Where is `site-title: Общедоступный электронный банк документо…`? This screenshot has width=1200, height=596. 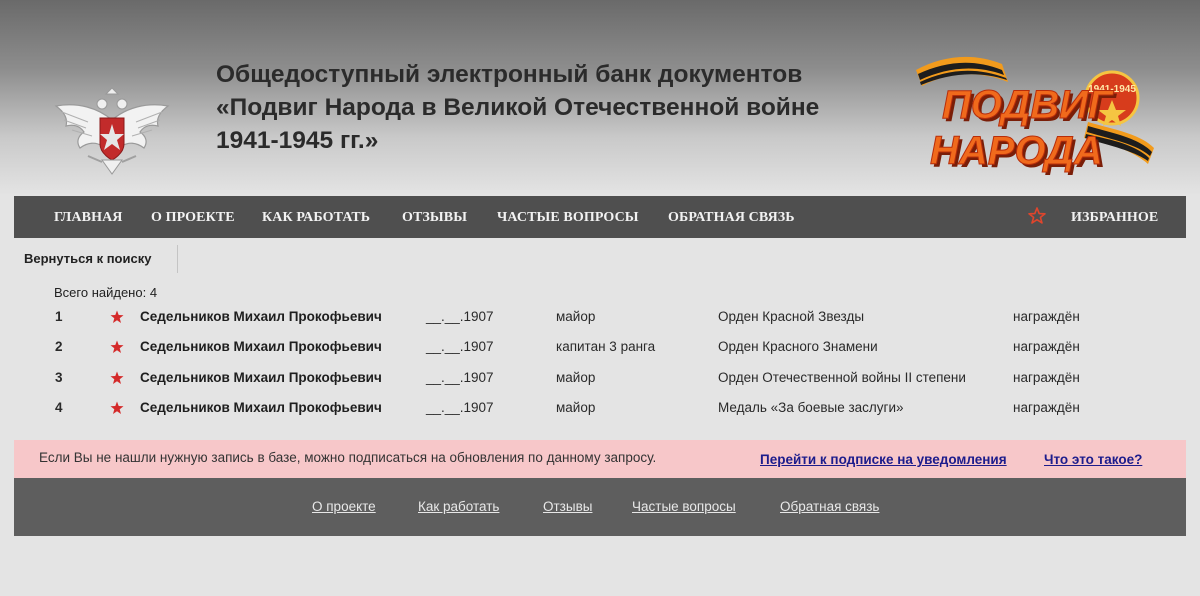
site-title: Общедоступный электронный банк документо… is located at coordinates (561, 107).